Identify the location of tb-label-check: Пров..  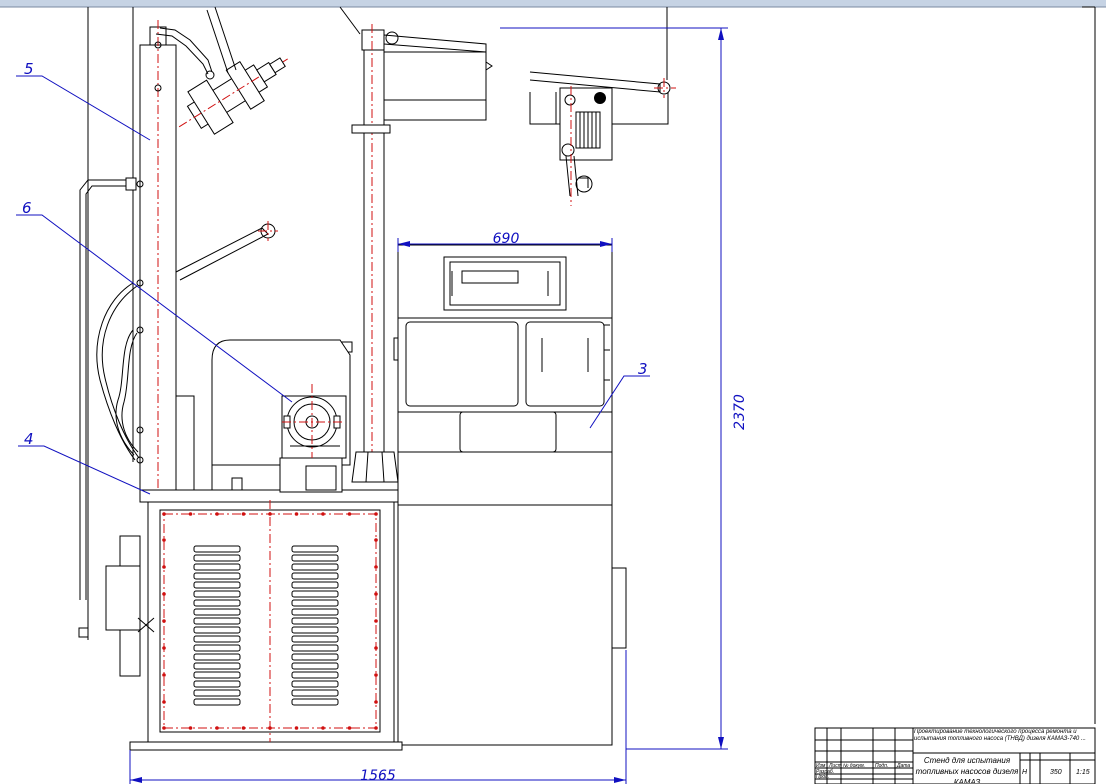
(822, 777).